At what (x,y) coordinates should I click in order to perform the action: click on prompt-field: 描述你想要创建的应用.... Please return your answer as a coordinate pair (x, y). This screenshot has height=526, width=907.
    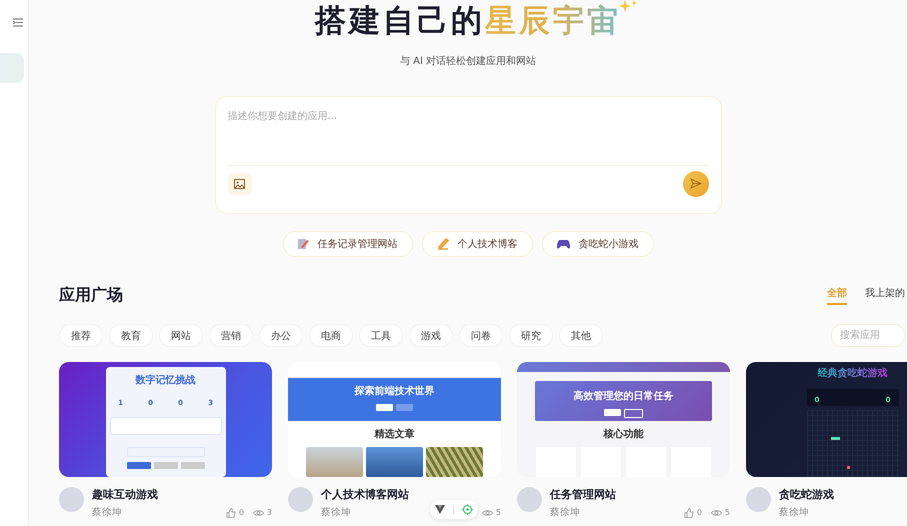
    Looking at the image, I should click on (468, 155).